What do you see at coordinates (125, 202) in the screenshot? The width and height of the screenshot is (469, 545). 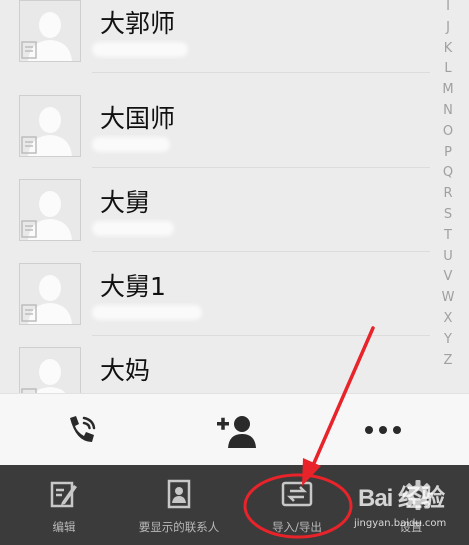 I see `contact-name: 大舅` at bounding box center [125, 202].